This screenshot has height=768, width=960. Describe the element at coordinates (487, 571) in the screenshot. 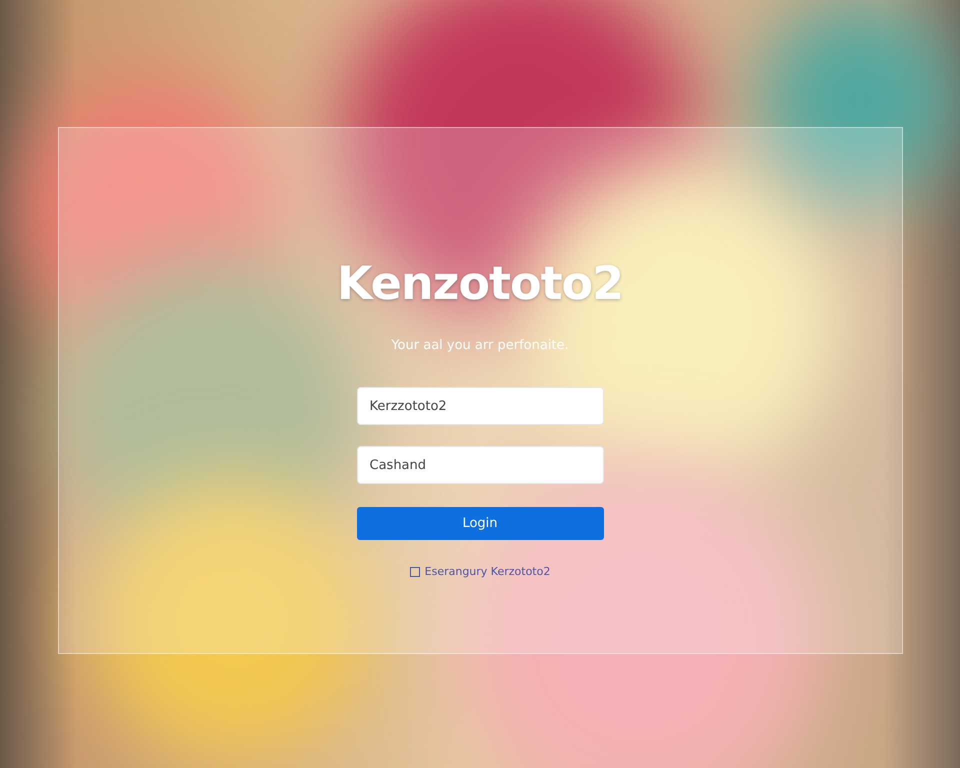

I see `checkbox-label: Eserangury Kerzototo2` at that location.